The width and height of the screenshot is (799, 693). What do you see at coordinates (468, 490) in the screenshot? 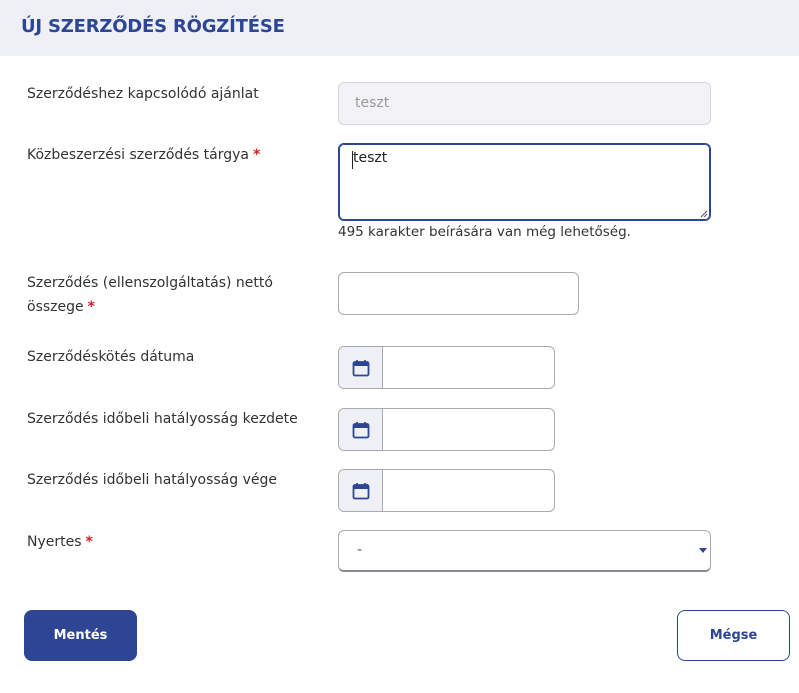
I see `valid-to-input` at bounding box center [468, 490].